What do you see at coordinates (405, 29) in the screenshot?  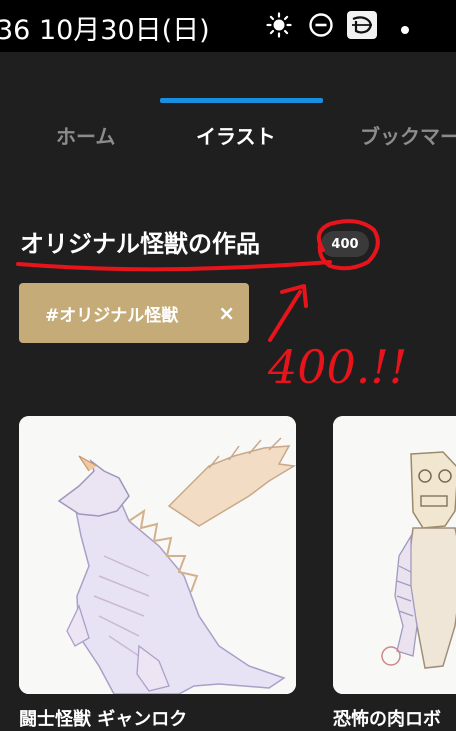 I see `notification-dot-icon` at bounding box center [405, 29].